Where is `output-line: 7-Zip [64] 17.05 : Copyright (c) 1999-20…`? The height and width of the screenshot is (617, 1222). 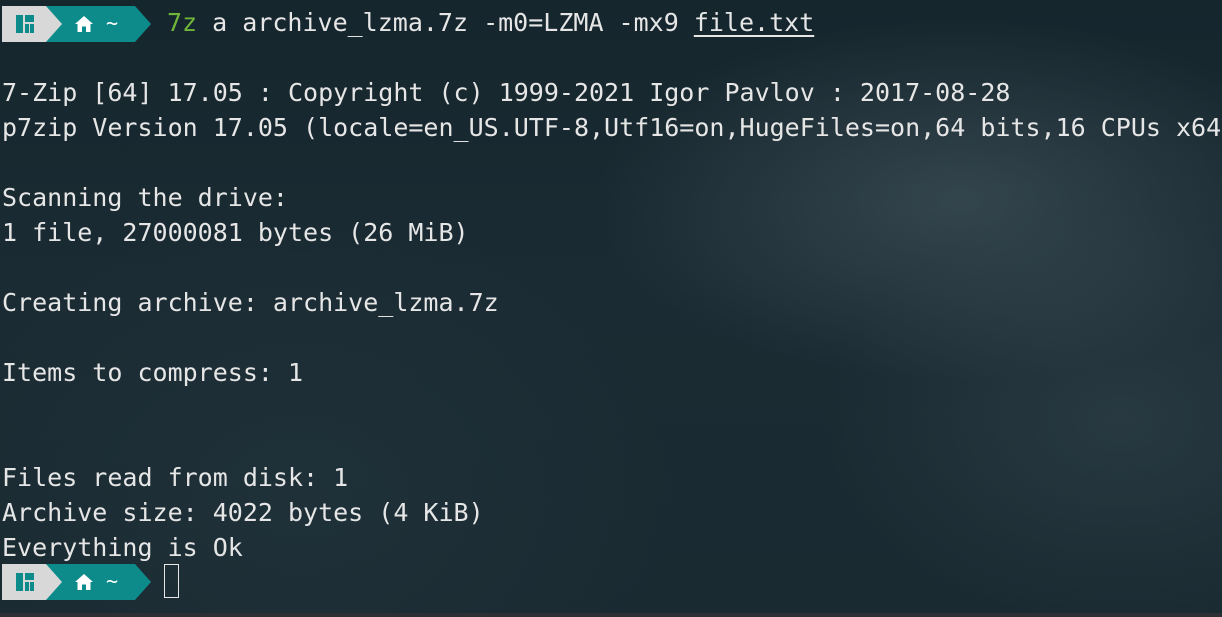
output-line: 7-Zip [64] 17.05 : Copyright (c) 1999-20… is located at coordinates (506, 92).